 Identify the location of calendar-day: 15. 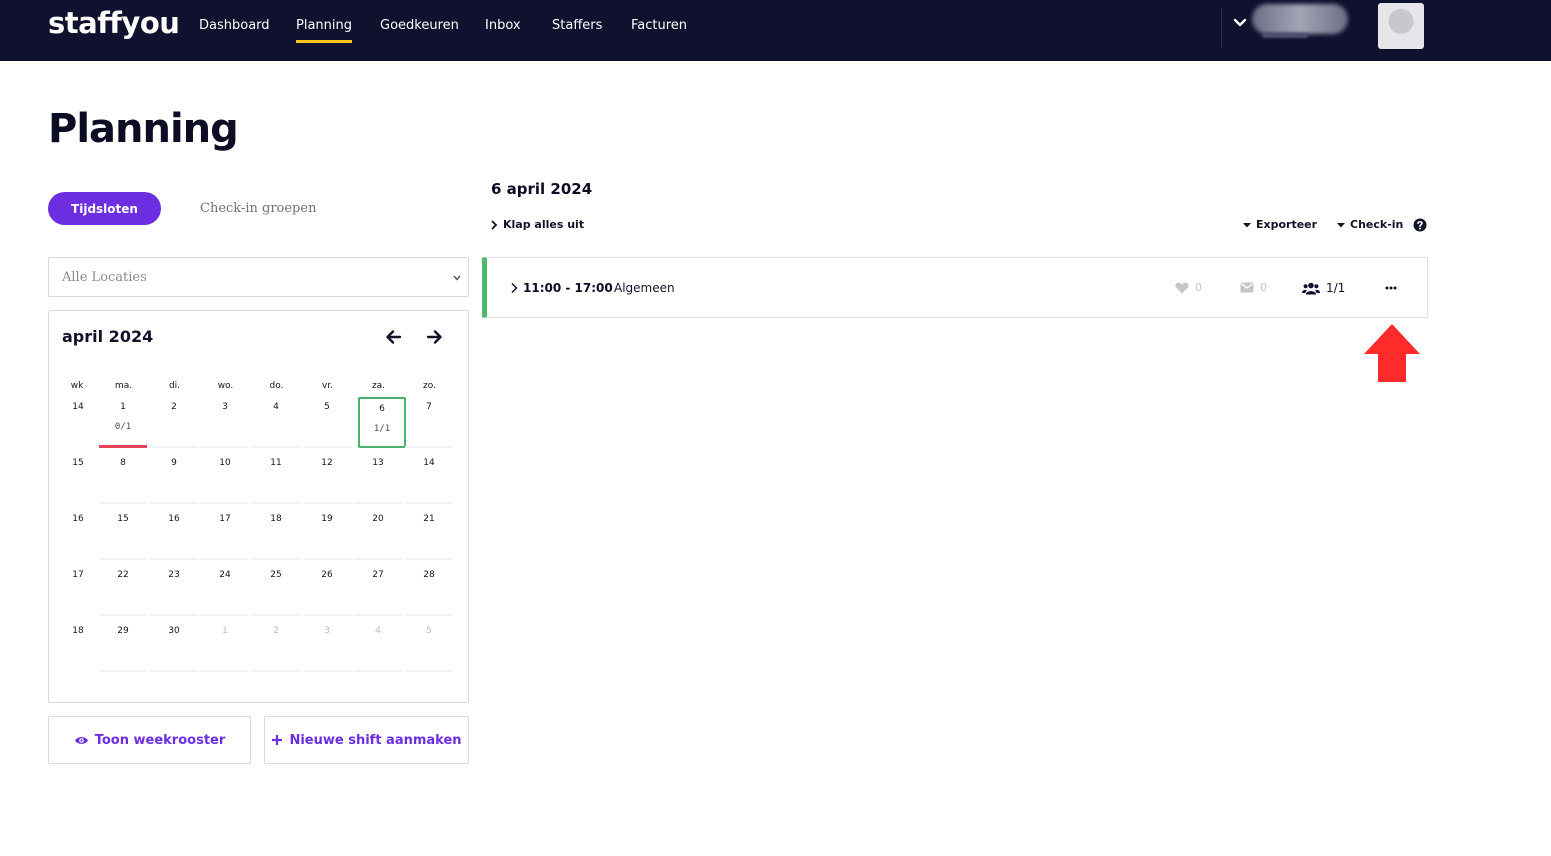
(123, 534).